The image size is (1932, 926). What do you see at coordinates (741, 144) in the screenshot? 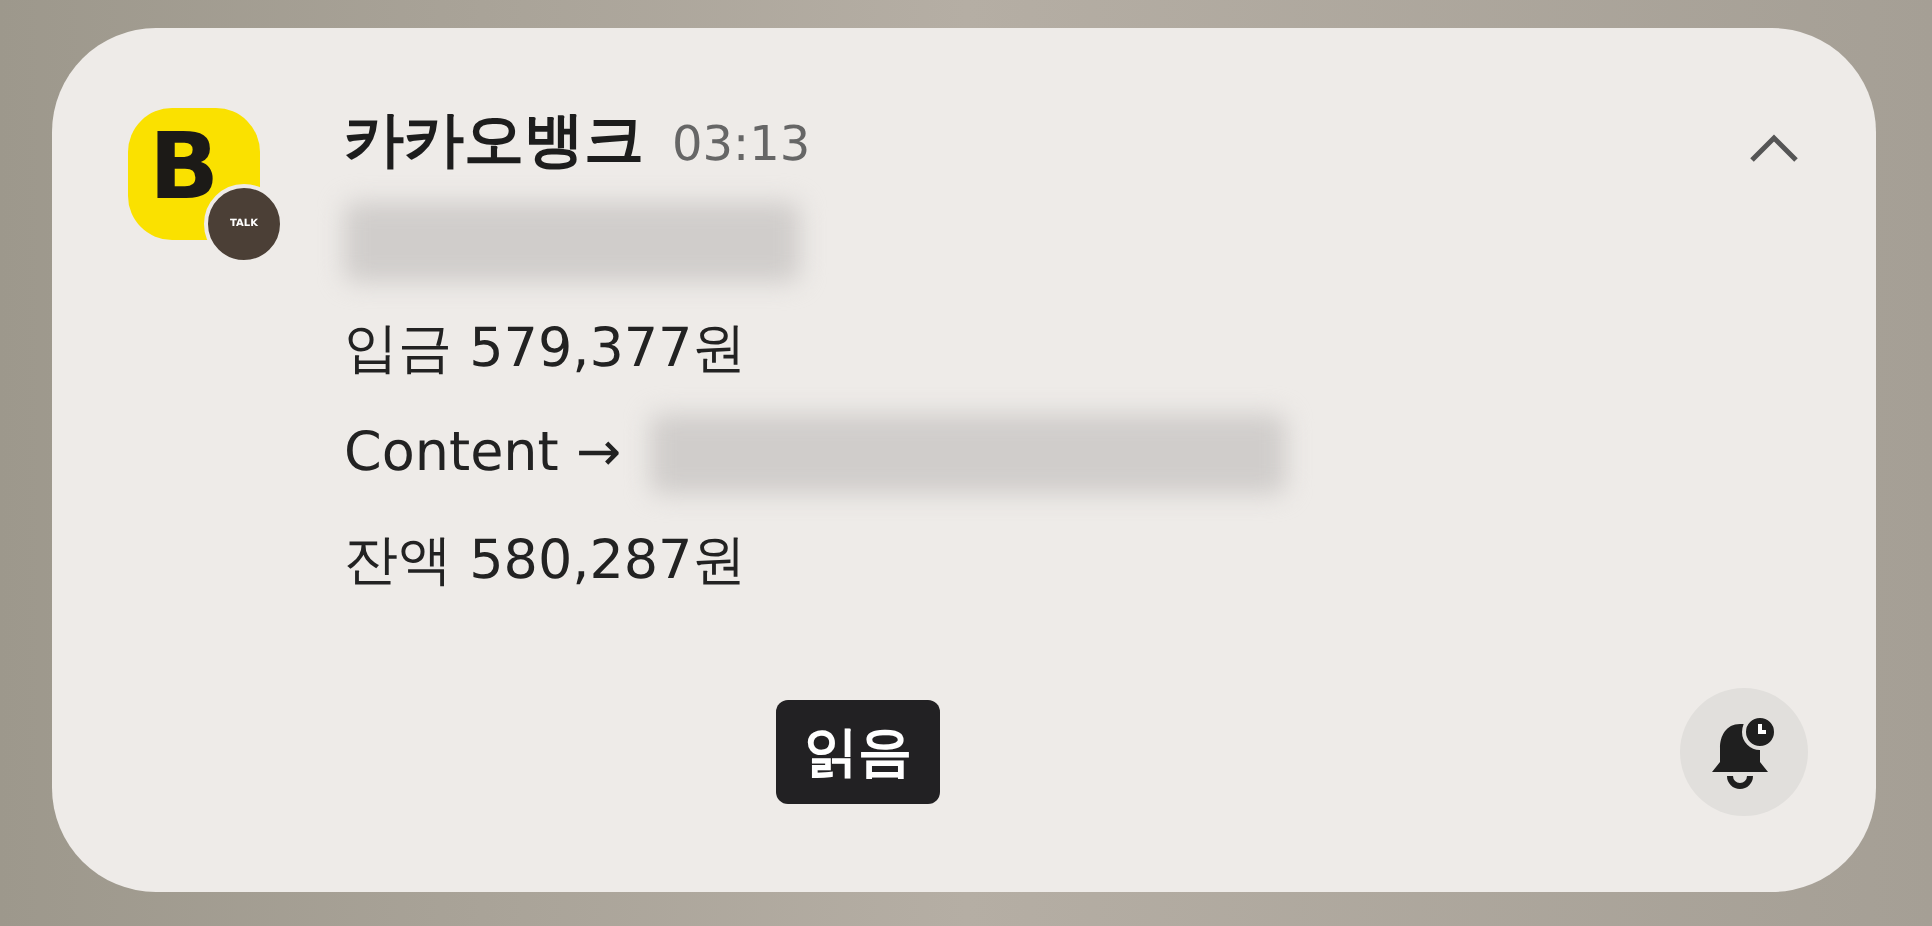
I see `notification-time: 03:13` at bounding box center [741, 144].